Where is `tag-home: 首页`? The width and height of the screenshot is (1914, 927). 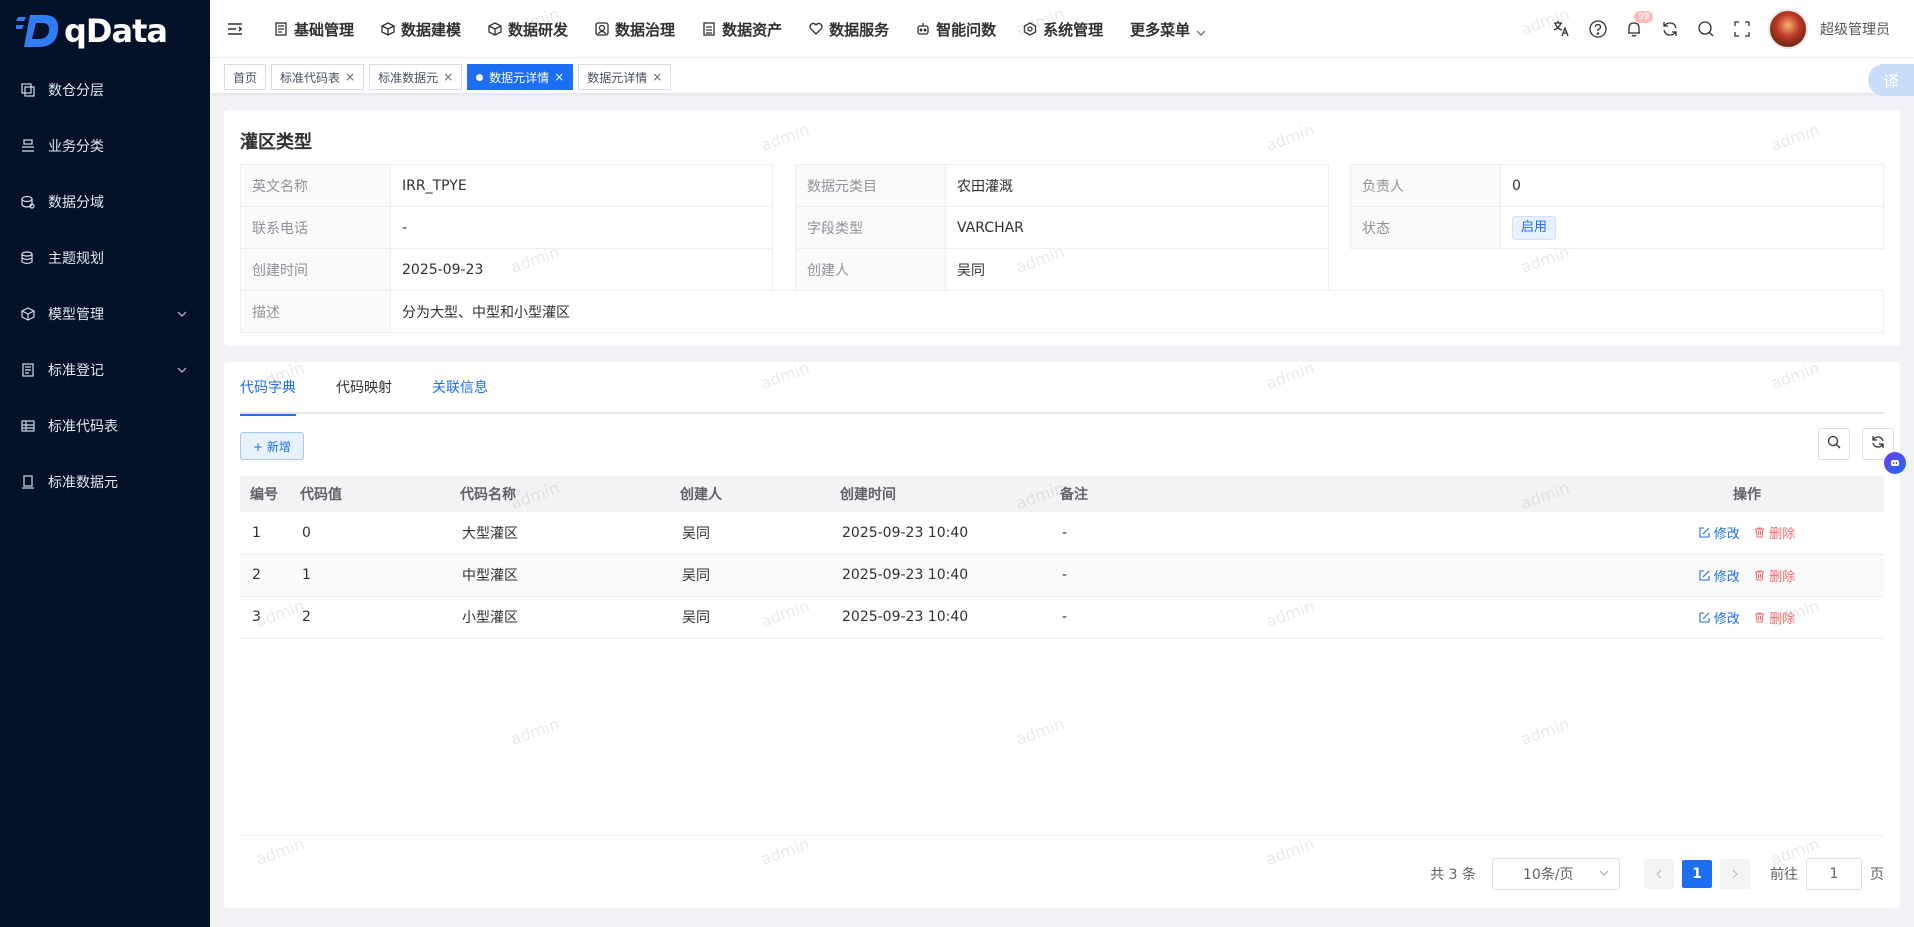
tag-home: 首页 is located at coordinates (245, 77).